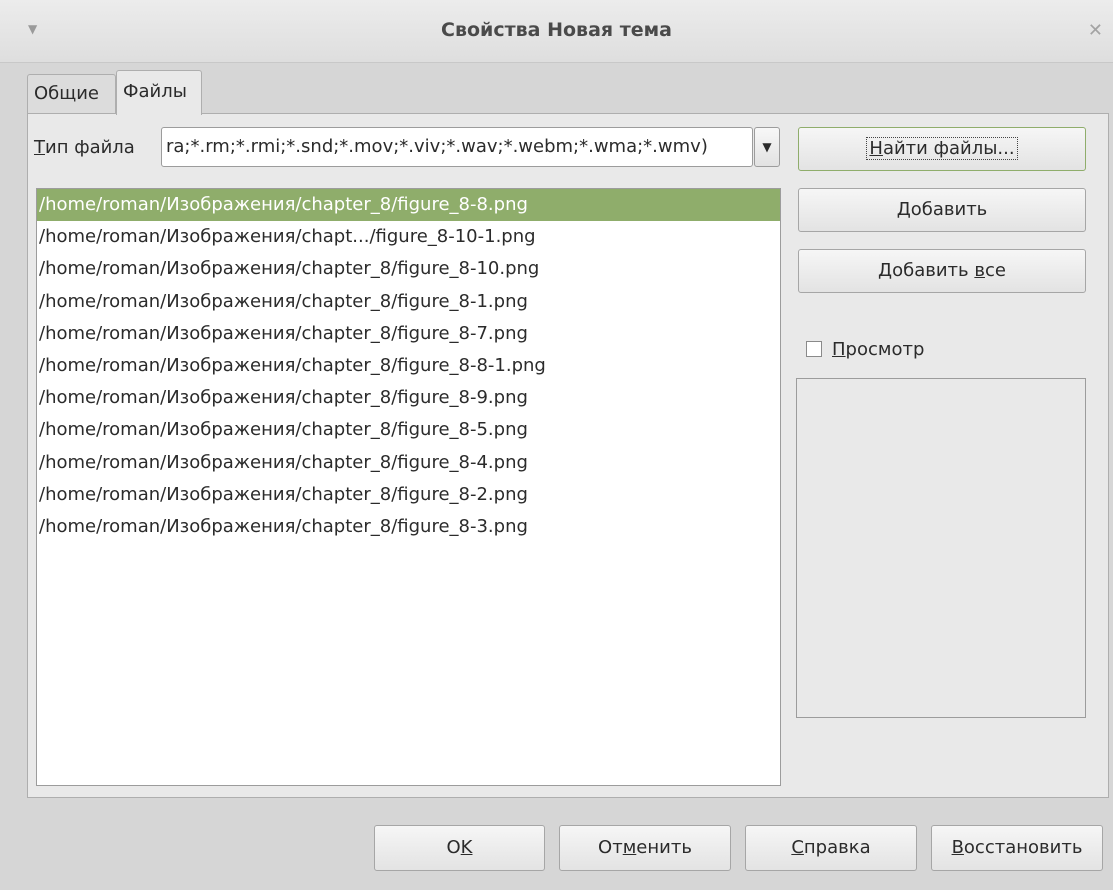 This screenshot has height=890, width=1113. What do you see at coordinates (645, 848) in the screenshot?
I see `cancel-button: Отменить` at bounding box center [645, 848].